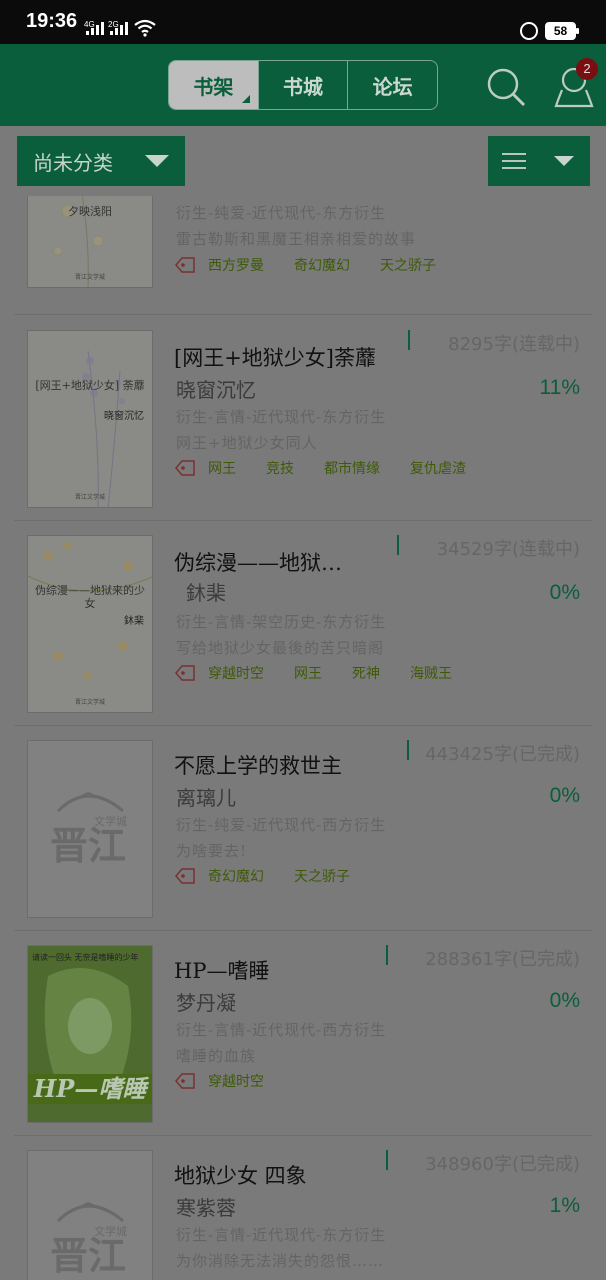 This screenshot has width=606, height=1280. I want to click on cover-title: [网王+地狱少女] 荼蘼, so click(90, 385).